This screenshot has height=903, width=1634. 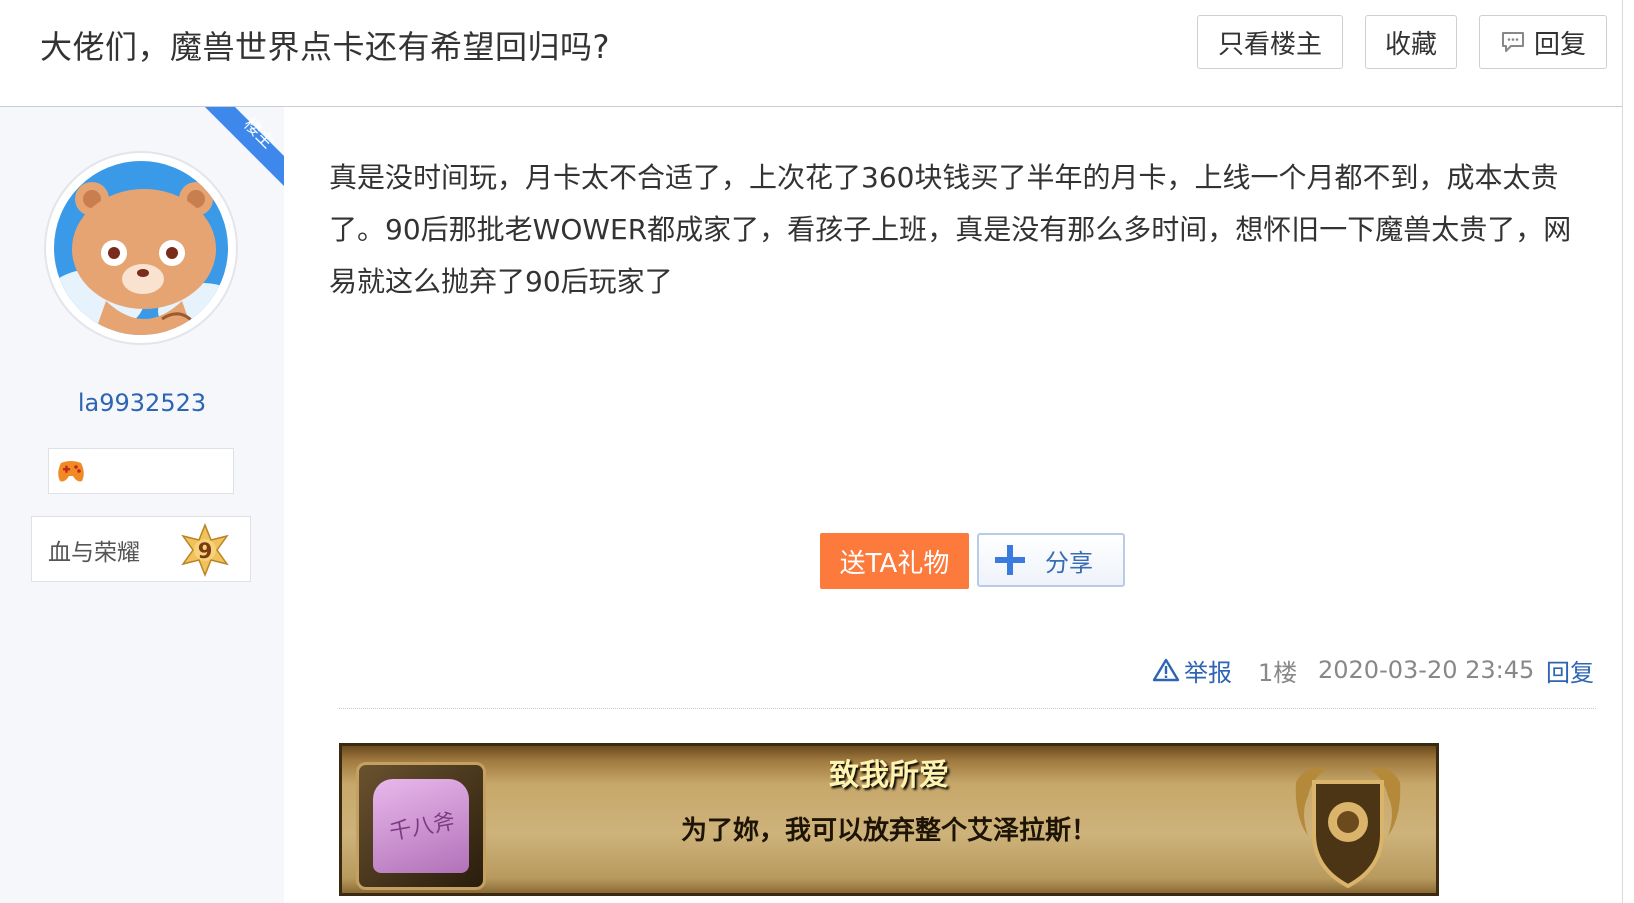 I want to click on send-gift-button: 送TA礼物, so click(x=894, y=561).